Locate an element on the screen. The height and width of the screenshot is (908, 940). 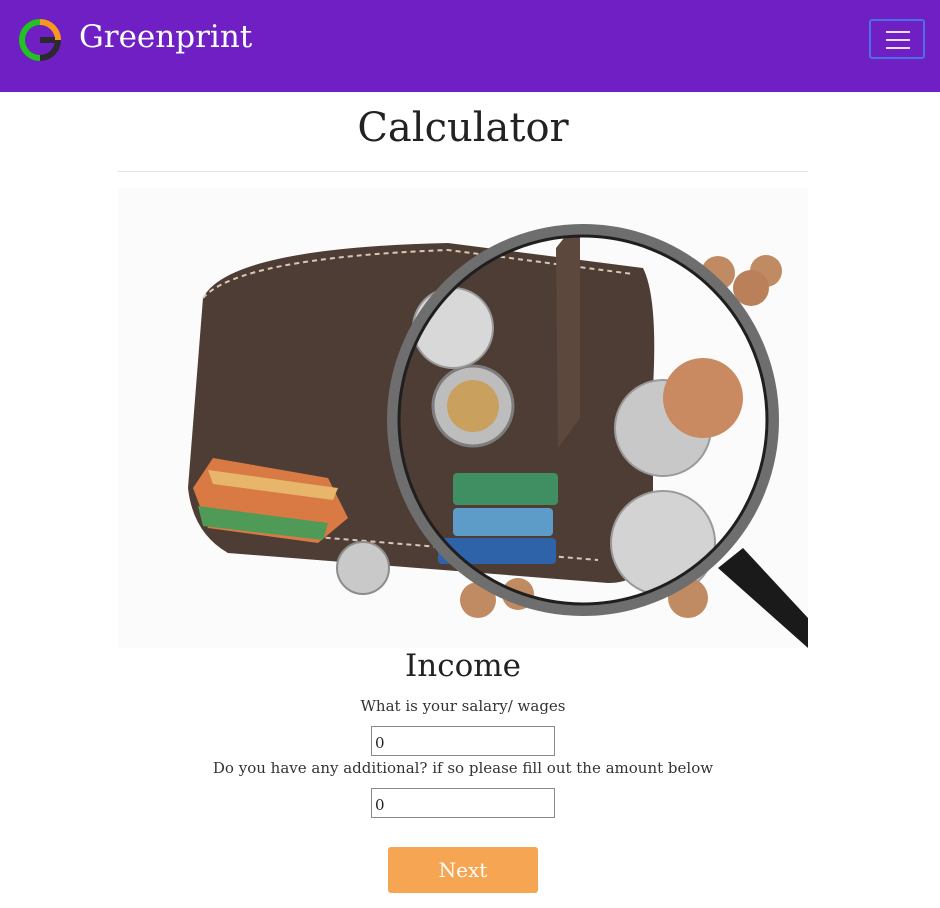
next-button: Next is located at coordinates (463, 870).